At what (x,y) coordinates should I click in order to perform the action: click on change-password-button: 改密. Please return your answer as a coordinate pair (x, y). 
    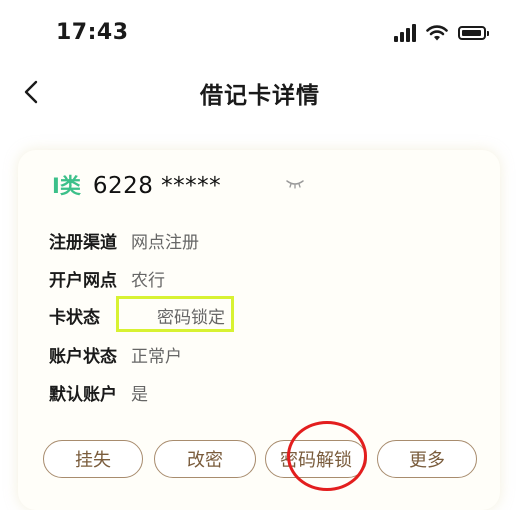
    Looking at the image, I should click on (205, 459).